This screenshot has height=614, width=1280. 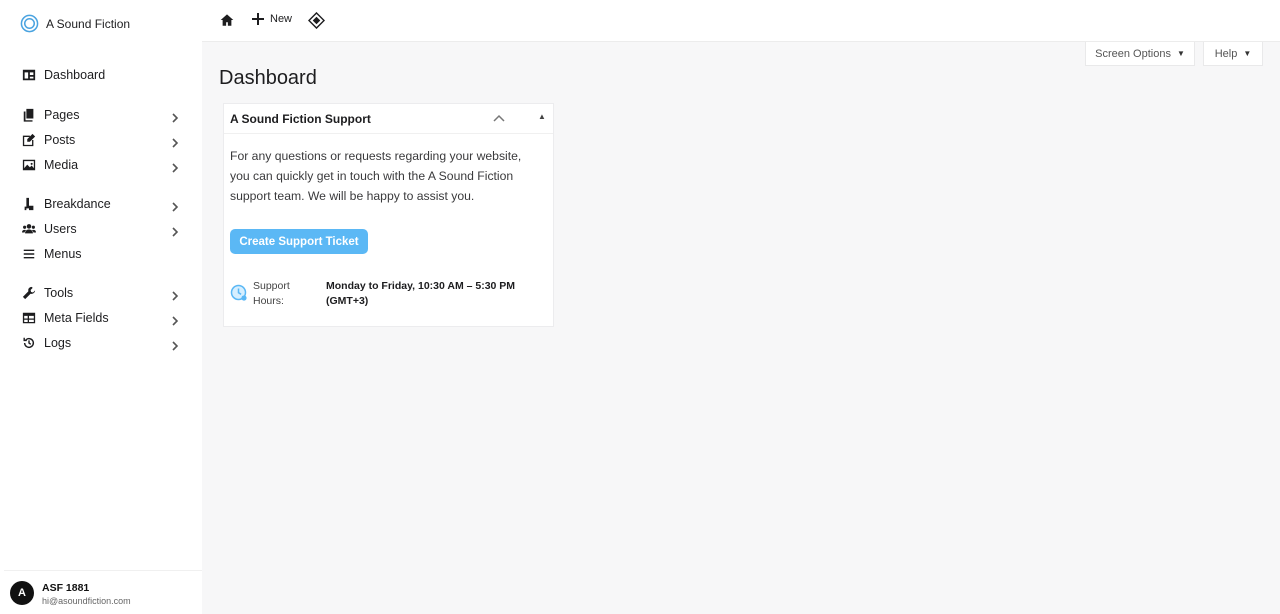 What do you see at coordinates (29, 343) in the screenshot?
I see `history-icon` at bounding box center [29, 343].